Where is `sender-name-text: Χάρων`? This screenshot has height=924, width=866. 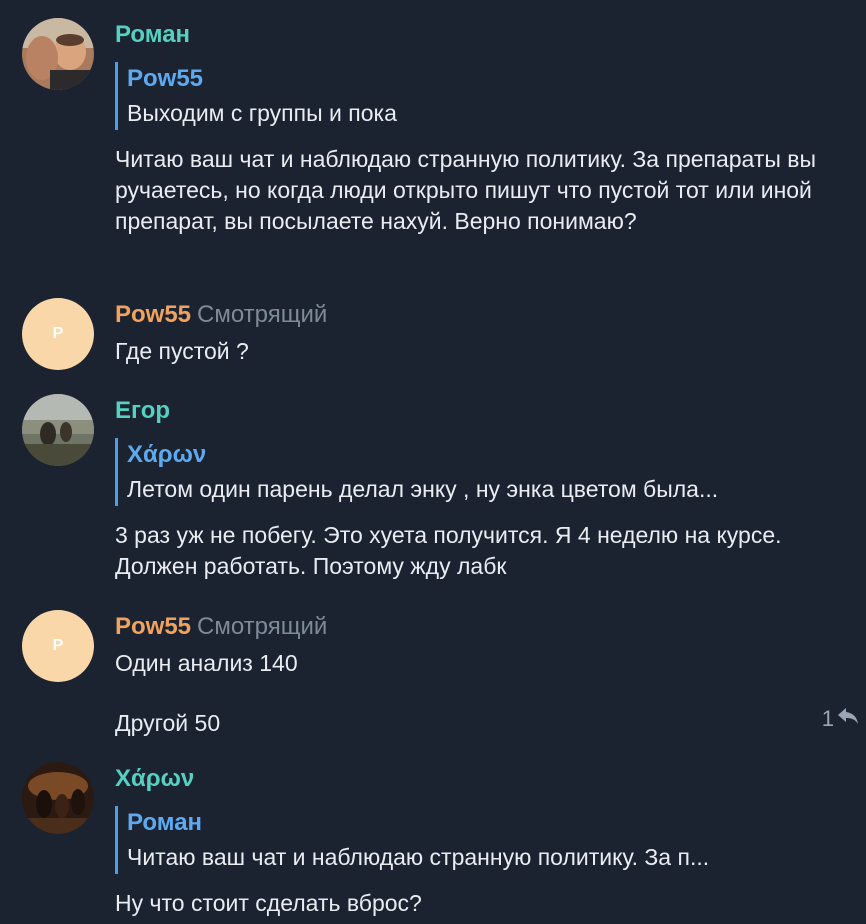
sender-name-text: Χάρων is located at coordinates (154, 778).